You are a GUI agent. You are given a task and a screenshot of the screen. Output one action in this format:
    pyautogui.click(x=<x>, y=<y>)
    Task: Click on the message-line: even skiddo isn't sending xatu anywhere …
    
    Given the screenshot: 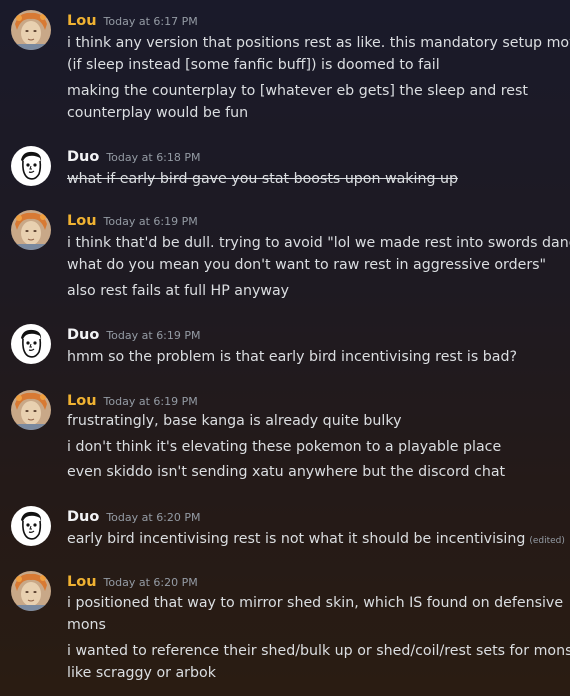 What is the action you would take?
    pyautogui.click(x=286, y=472)
    